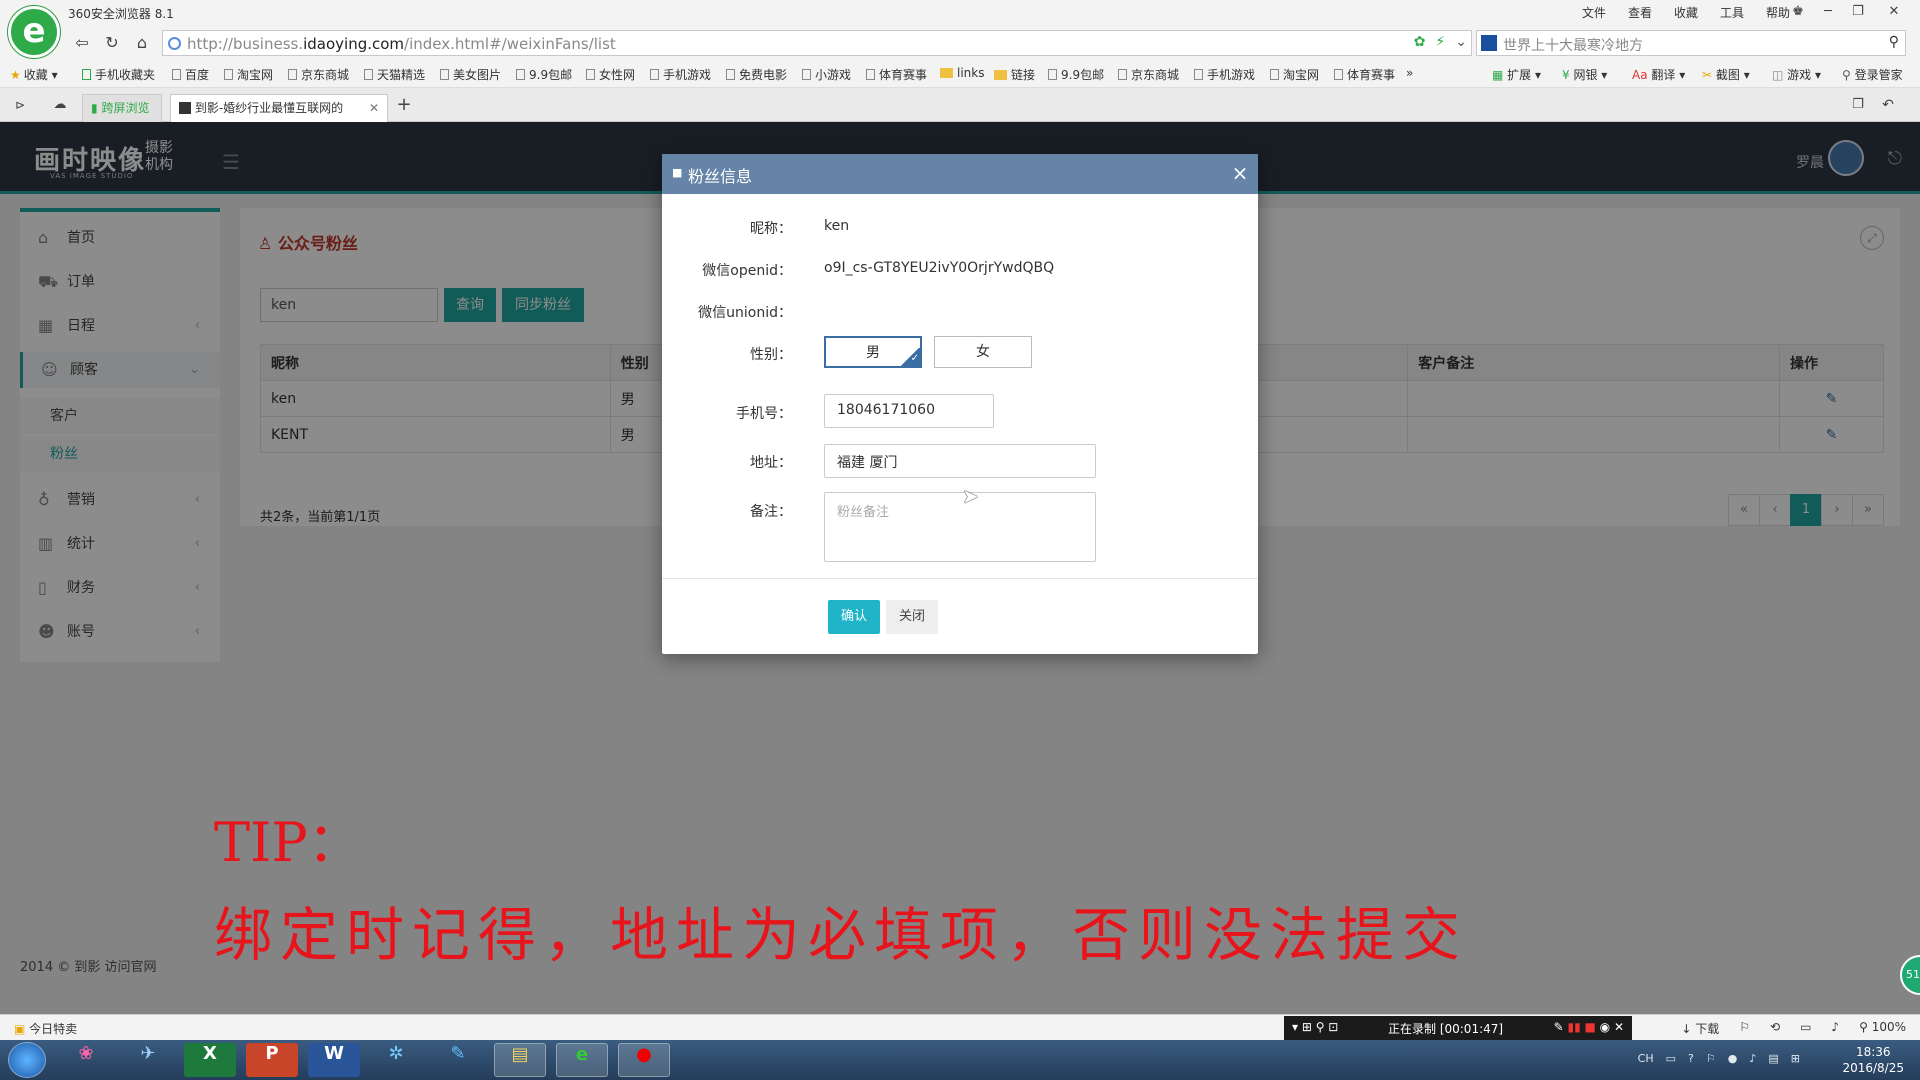 The height and width of the screenshot is (1080, 1920). I want to click on gift-icon: ▣, so click(20, 1029).